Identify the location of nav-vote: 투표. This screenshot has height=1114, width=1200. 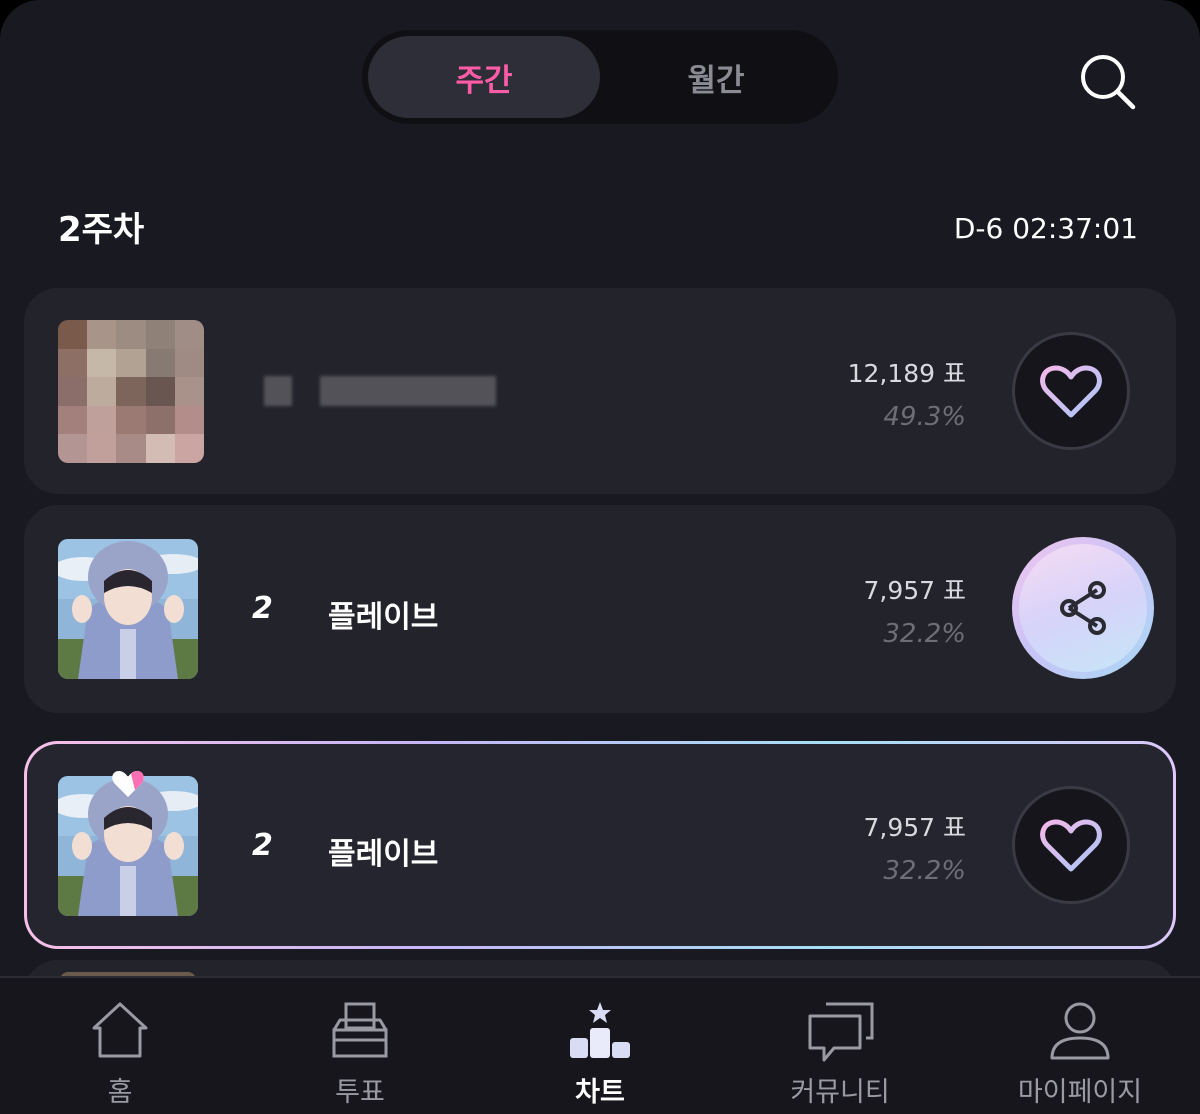
(360, 1046).